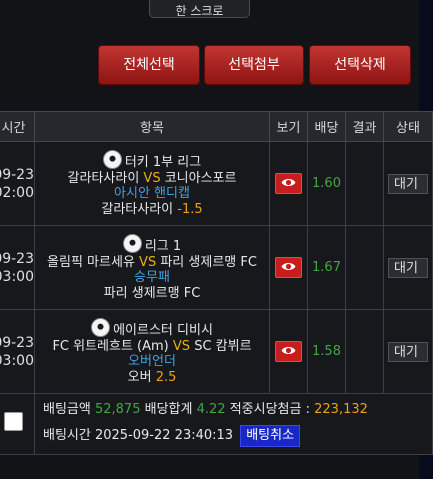  Describe the element at coordinates (164, 435) in the screenshot. I see `bet-time: 2025-09-22 23:40:13` at that location.